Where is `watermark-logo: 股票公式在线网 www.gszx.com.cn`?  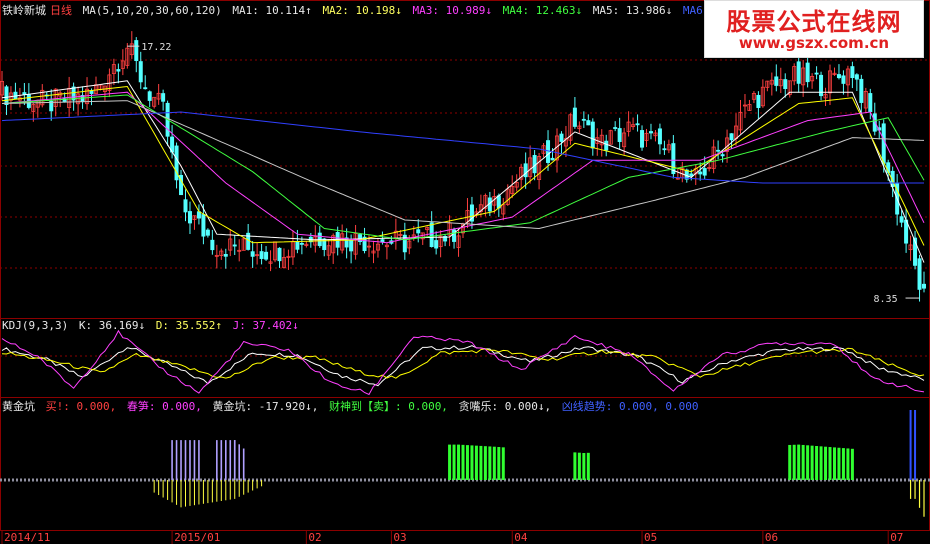
watermark-logo: 股票公式在线网 www.gszx.com.cn is located at coordinates (814, 29).